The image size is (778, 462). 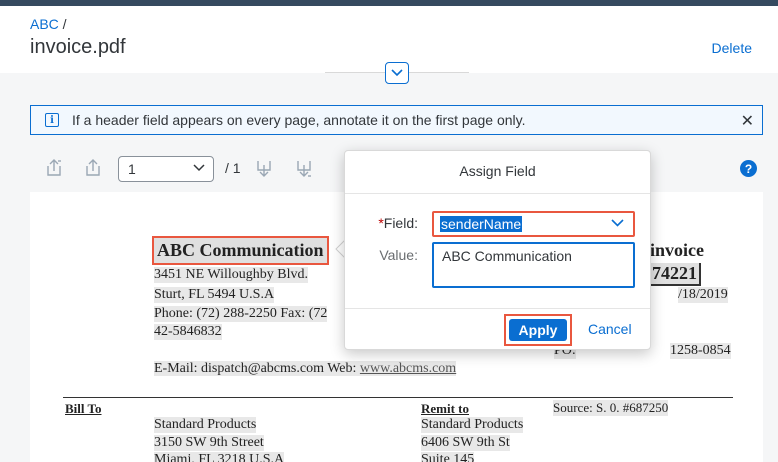 What do you see at coordinates (233, 168) in the screenshot?
I see `page-total: / 1` at bounding box center [233, 168].